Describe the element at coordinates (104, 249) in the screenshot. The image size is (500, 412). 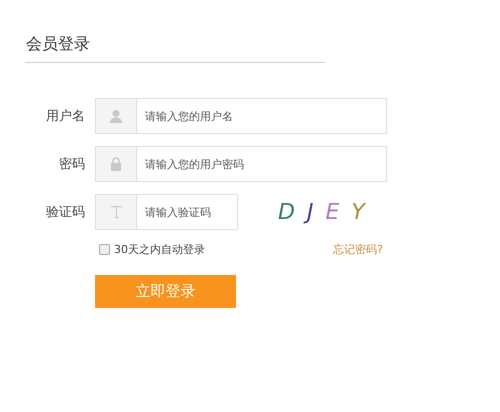
I see `remember-checkbox` at that location.